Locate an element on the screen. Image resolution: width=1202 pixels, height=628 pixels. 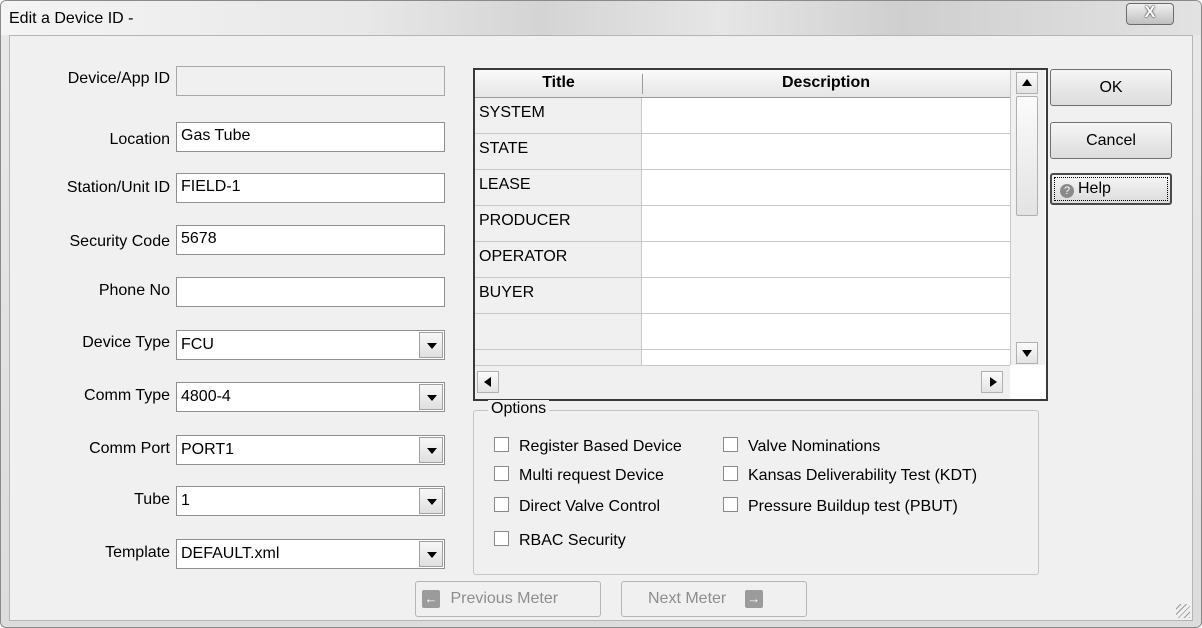
resize-grip-icon is located at coordinates (1183, 611).